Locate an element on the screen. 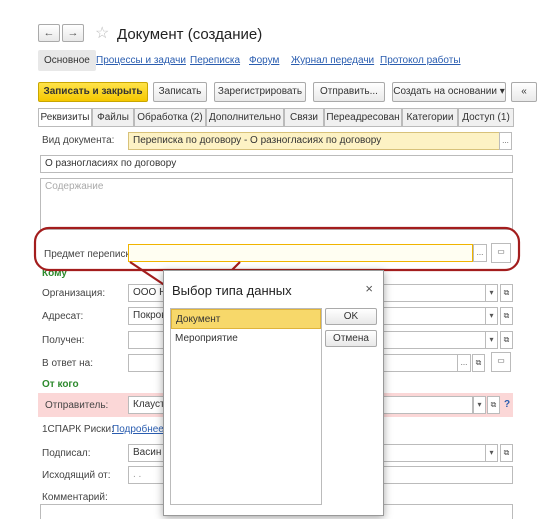 This screenshot has height=519, width=541. list-item-event: Мероприятие is located at coordinates (246, 339).